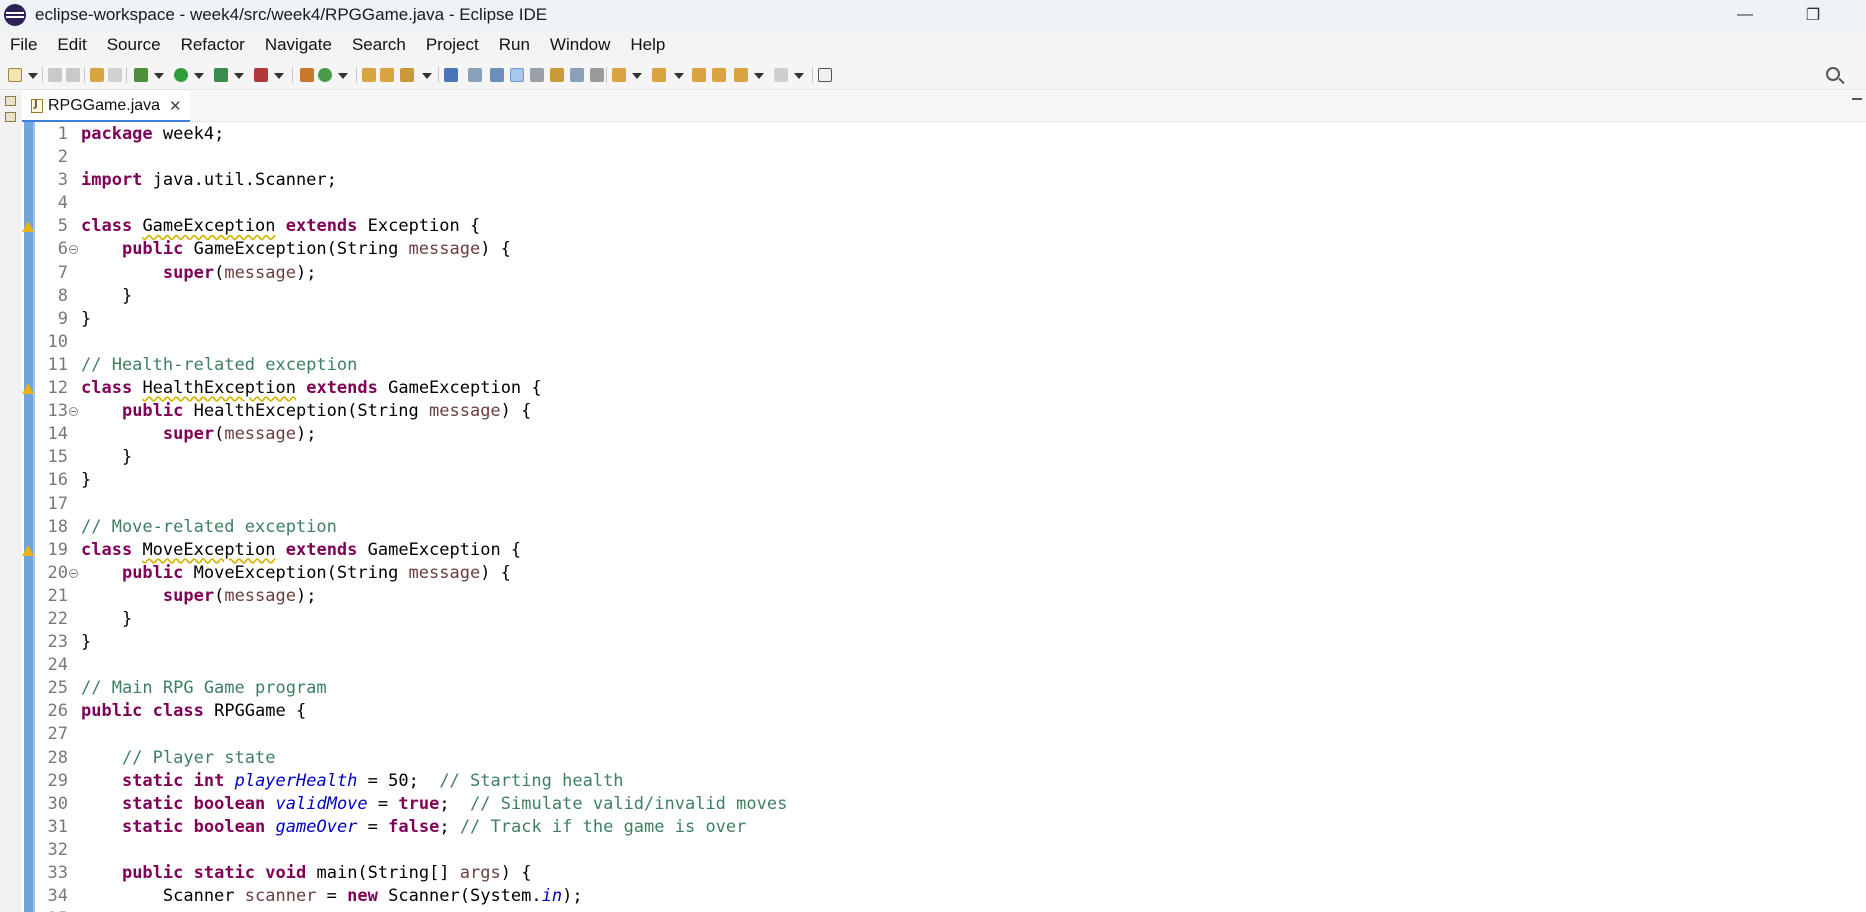  I want to click on code-line: 10, so click(944, 342).